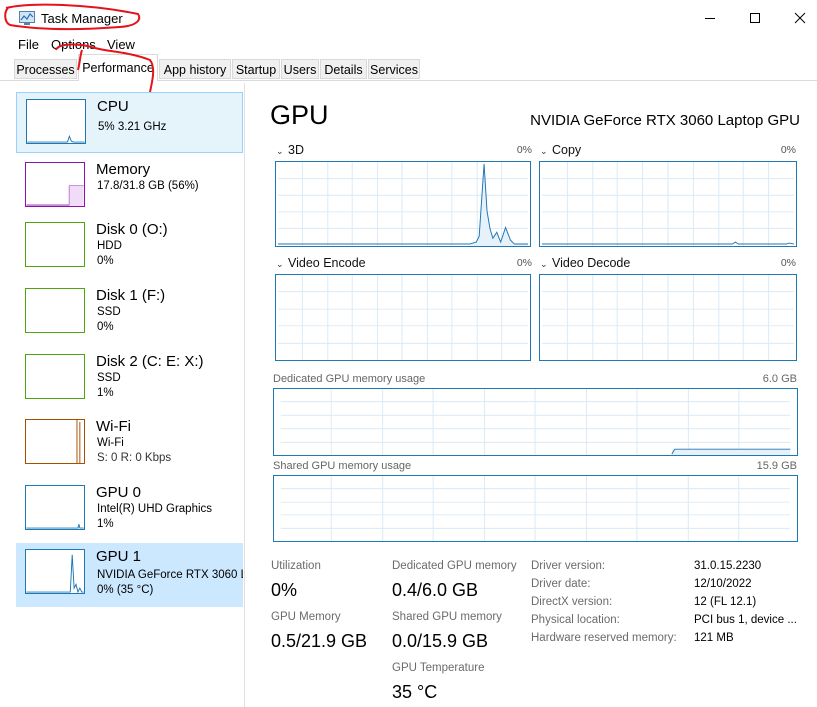  I want to click on sidebar-item-type: NVIDIA GeForce RTX 3060 Laptop GPU, so click(170, 575).